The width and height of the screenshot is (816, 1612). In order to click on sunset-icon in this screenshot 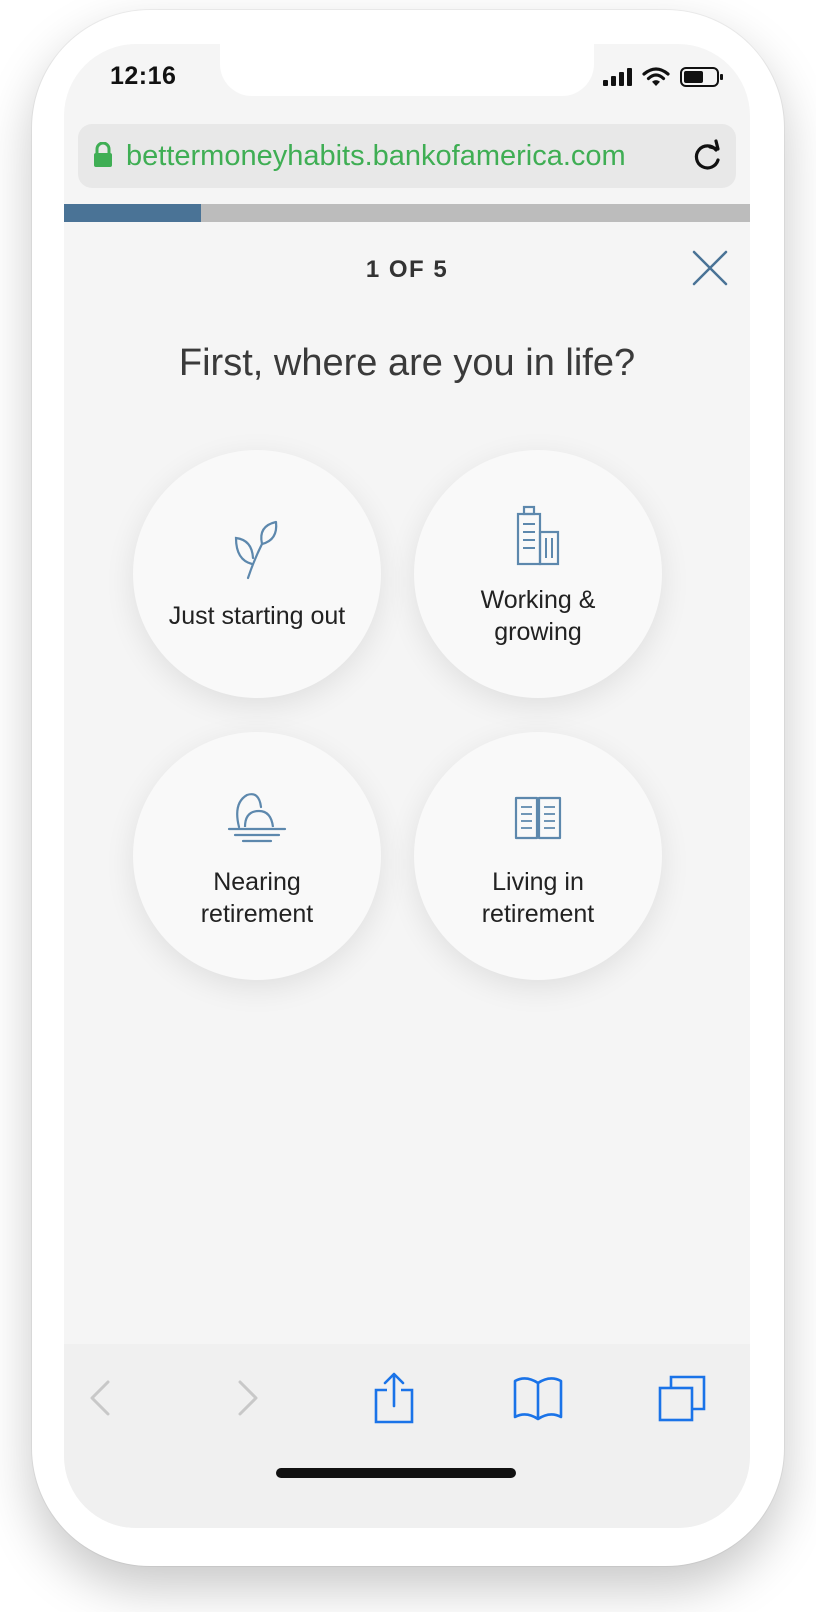, I will do `click(257, 818)`.